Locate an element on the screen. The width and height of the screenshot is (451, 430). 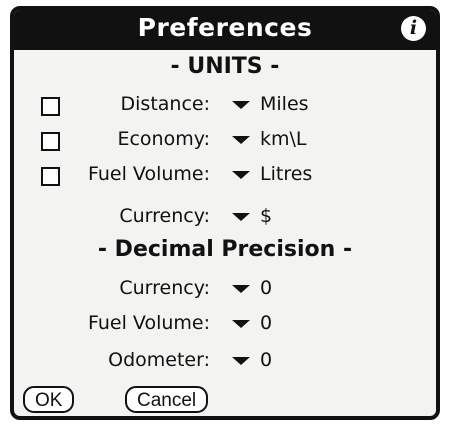
fuel-volume-precision-label: Fuel Volume: is located at coordinates (148, 323).